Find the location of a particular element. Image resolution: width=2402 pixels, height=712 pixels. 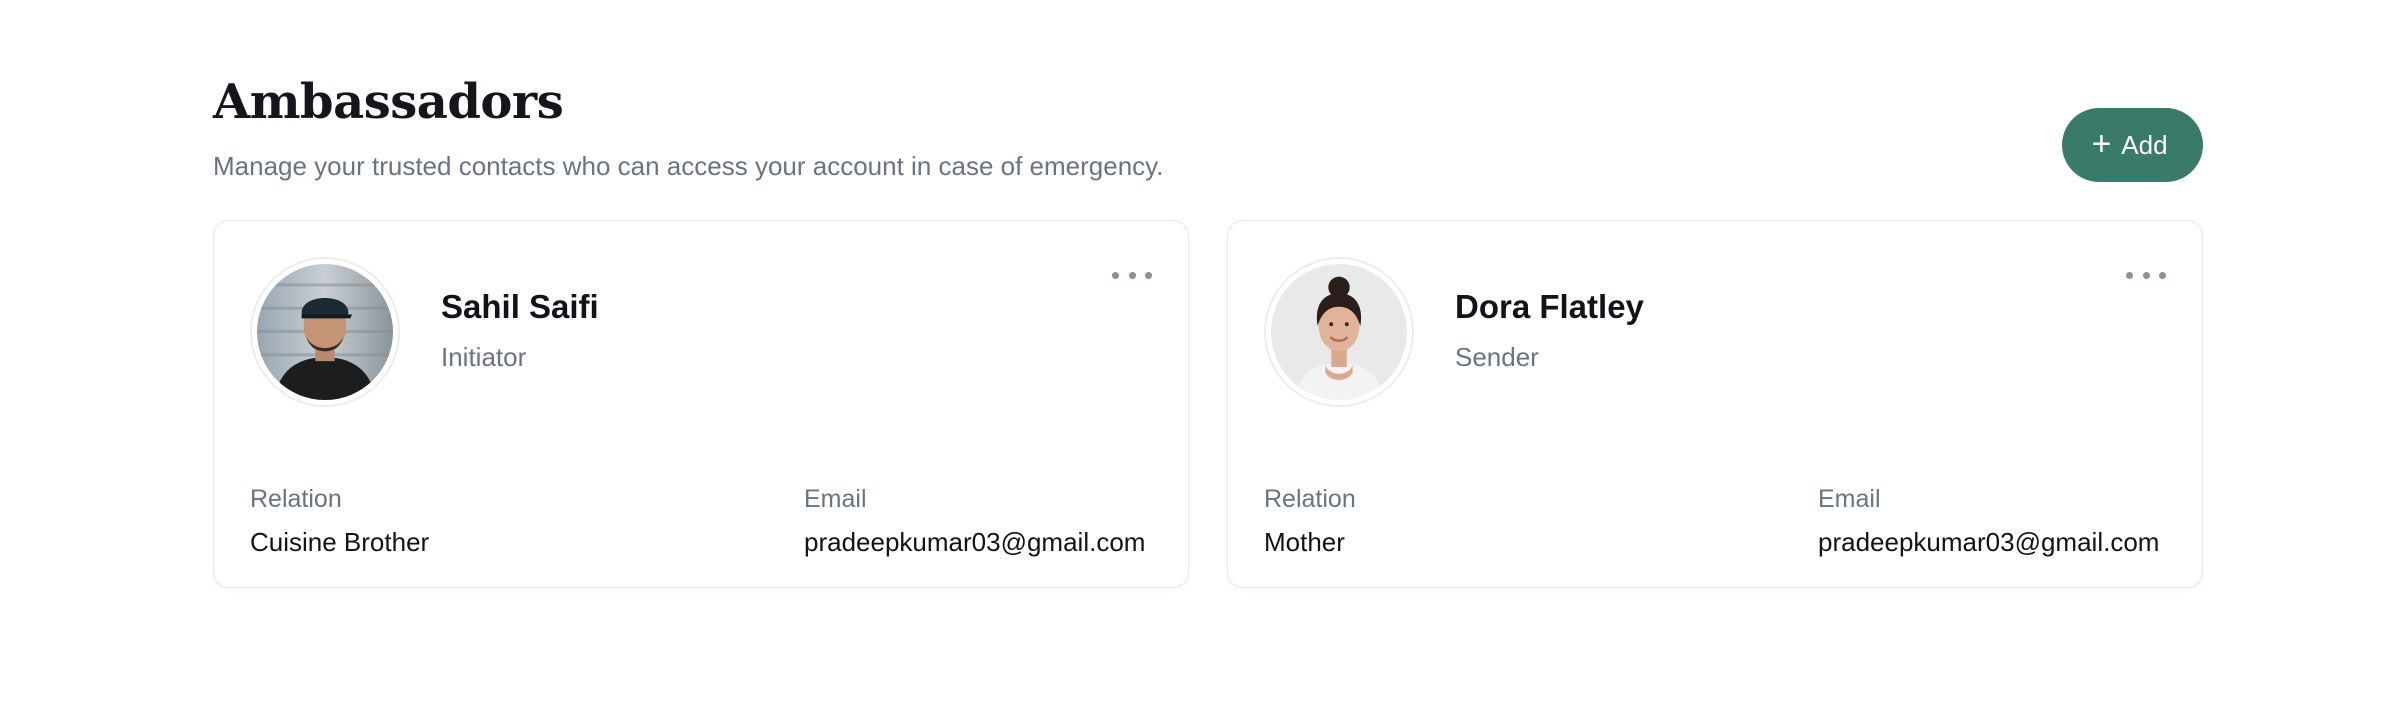

ambassador-name: Sahil Saifi is located at coordinates (520, 306).